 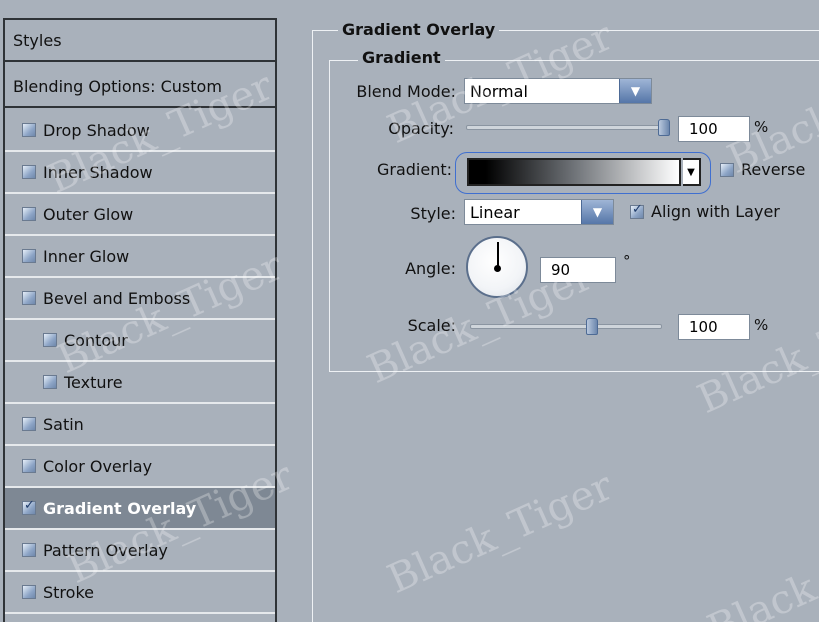 I want to click on section-title: Gradient Overlay, so click(x=419, y=29).